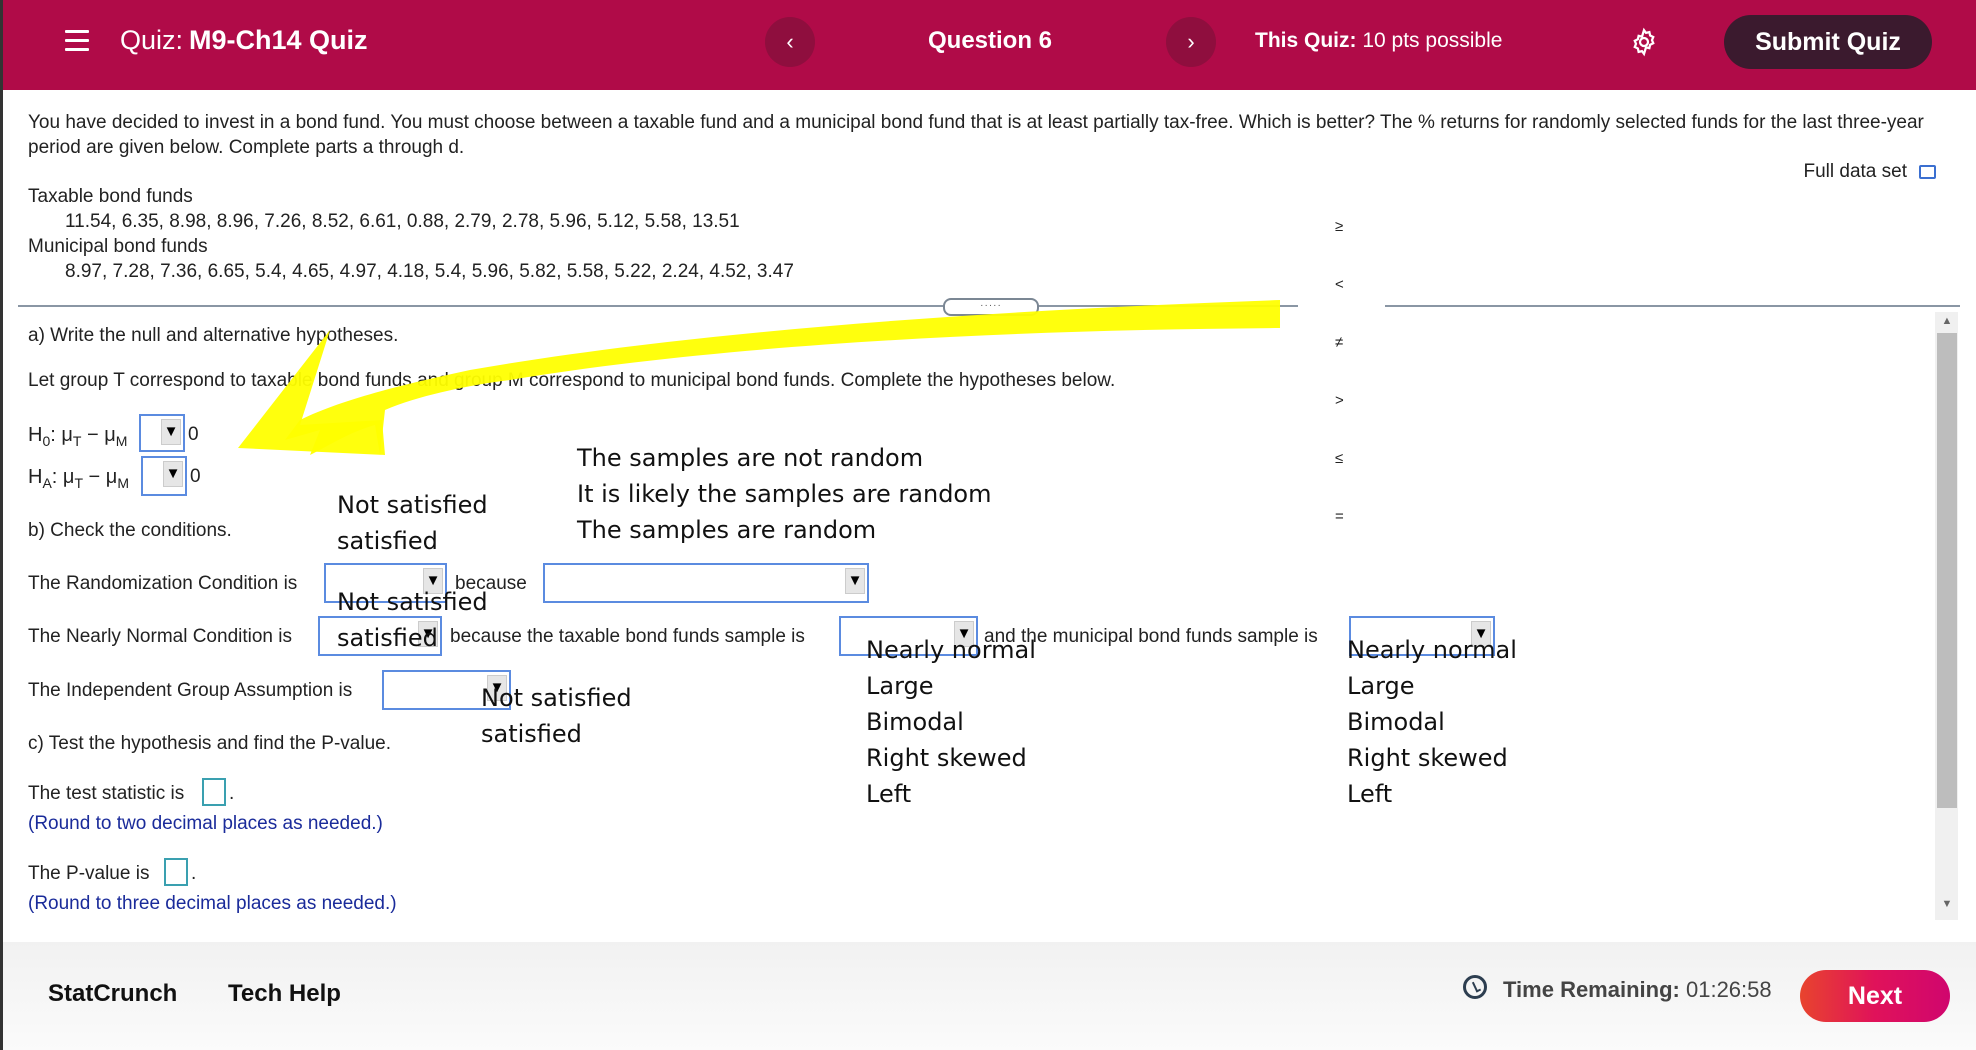  Describe the element at coordinates (1306, 40) in the screenshot. I see `points-label: This Quiz:` at that location.